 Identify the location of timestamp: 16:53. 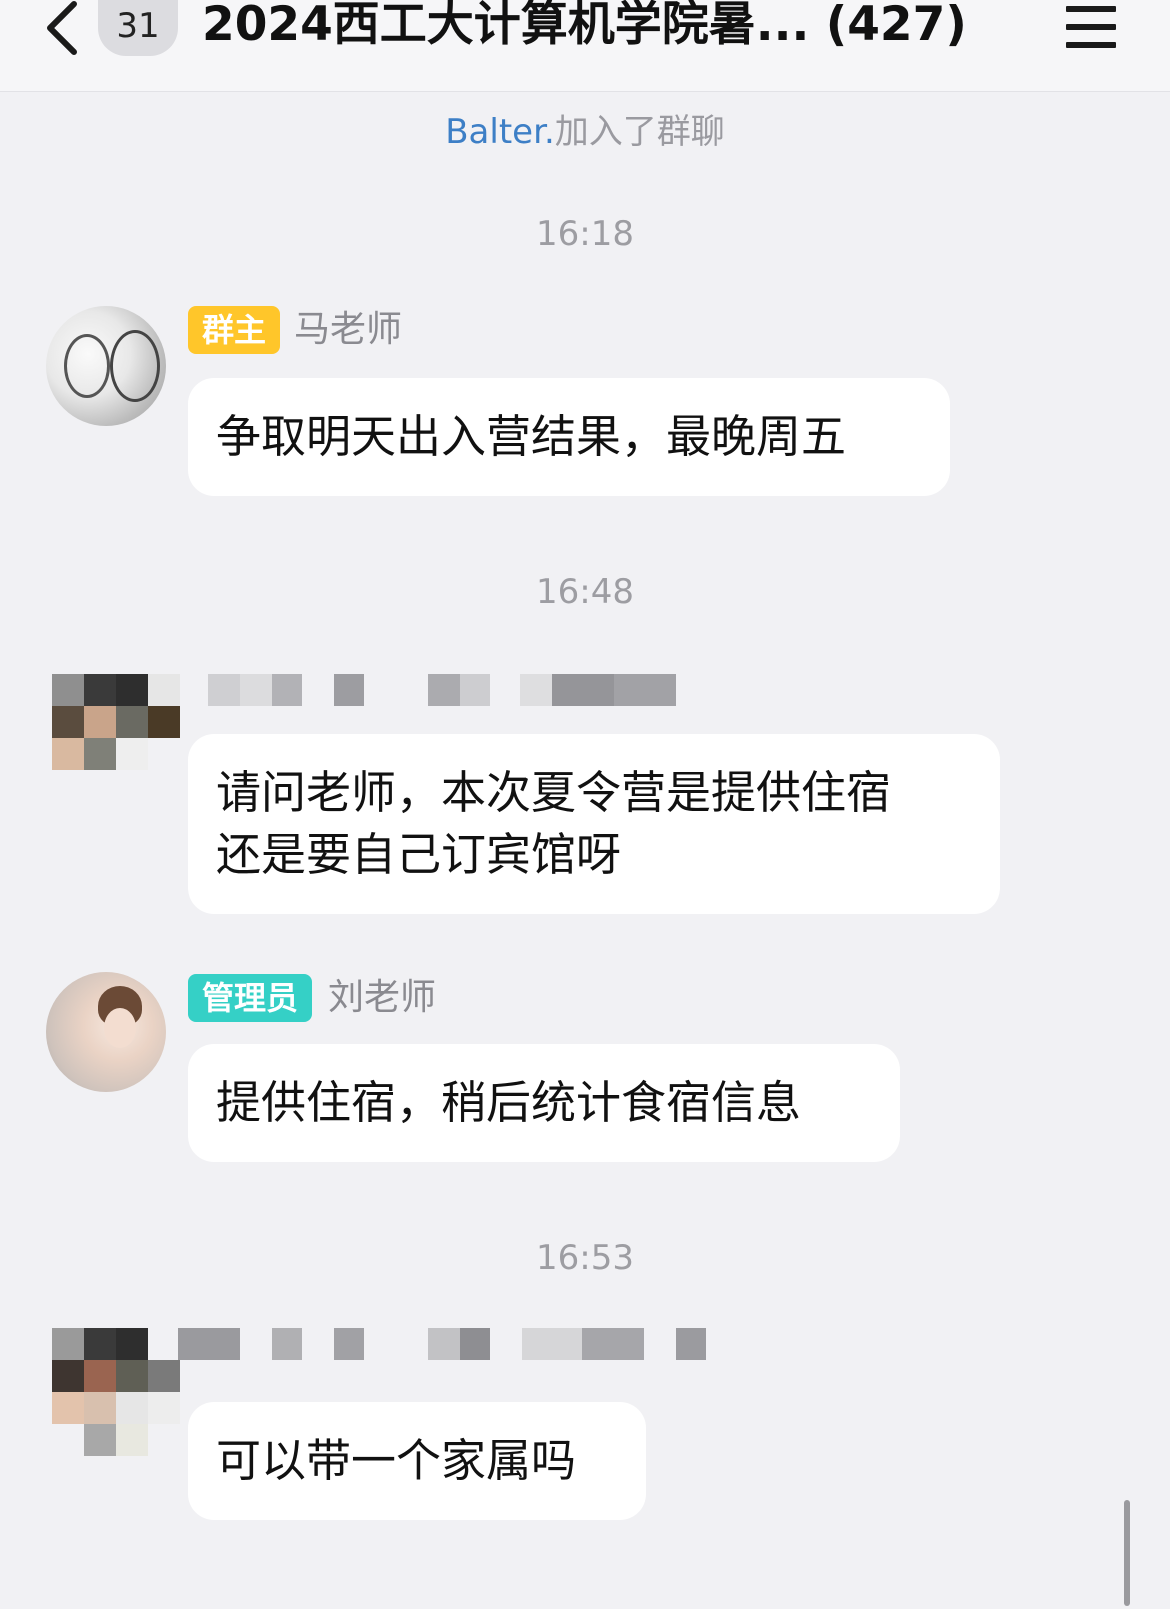
(585, 1258).